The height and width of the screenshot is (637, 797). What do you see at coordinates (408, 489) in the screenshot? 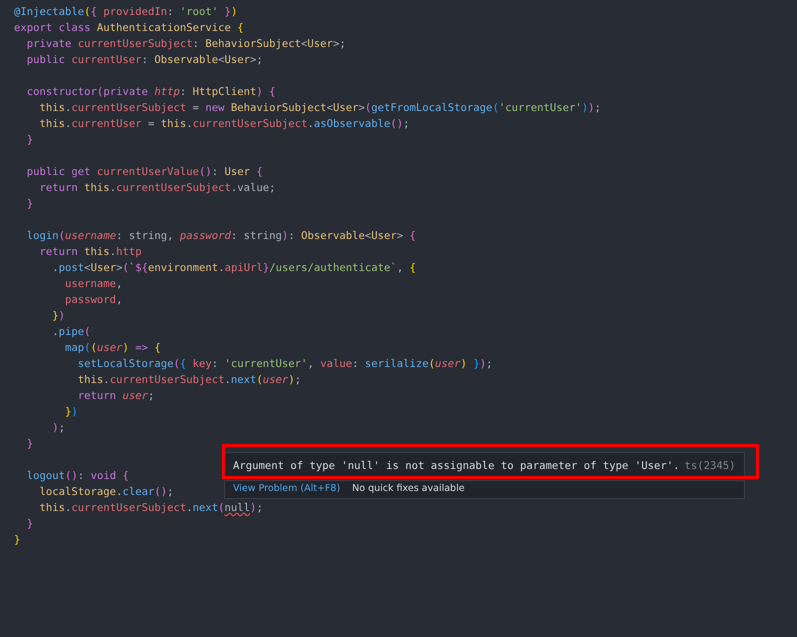
I see `quick-fix-note: No quick fixes available` at bounding box center [408, 489].